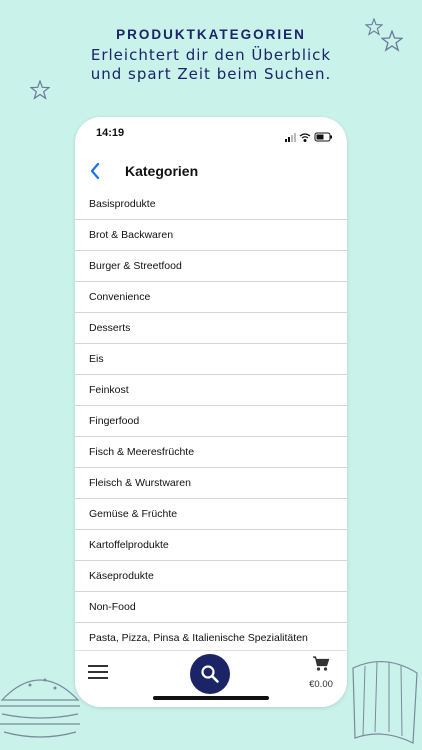 The width and height of the screenshot is (422, 750). I want to click on signal-icon, so click(290, 137).